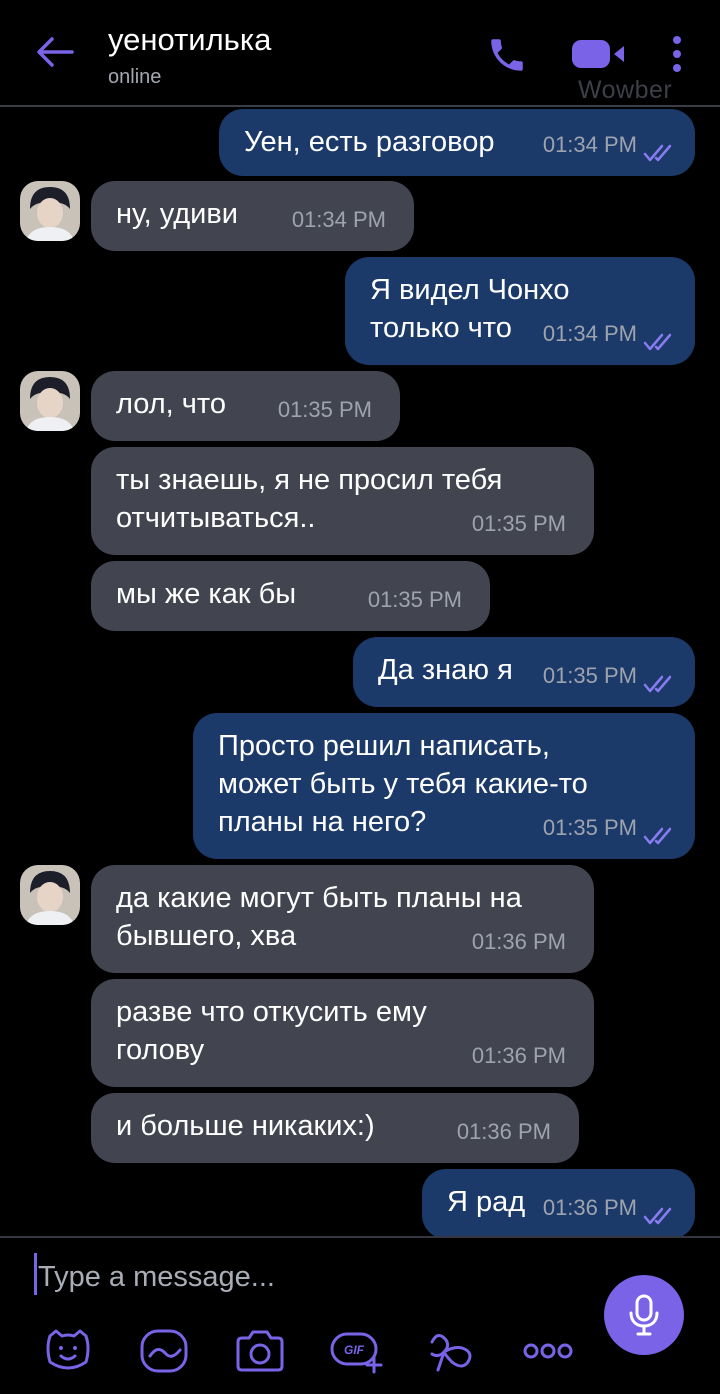  Describe the element at coordinates (245, 406) in the screenshot. I see `incoming-message: лол, что 01:35 PM` at that location.